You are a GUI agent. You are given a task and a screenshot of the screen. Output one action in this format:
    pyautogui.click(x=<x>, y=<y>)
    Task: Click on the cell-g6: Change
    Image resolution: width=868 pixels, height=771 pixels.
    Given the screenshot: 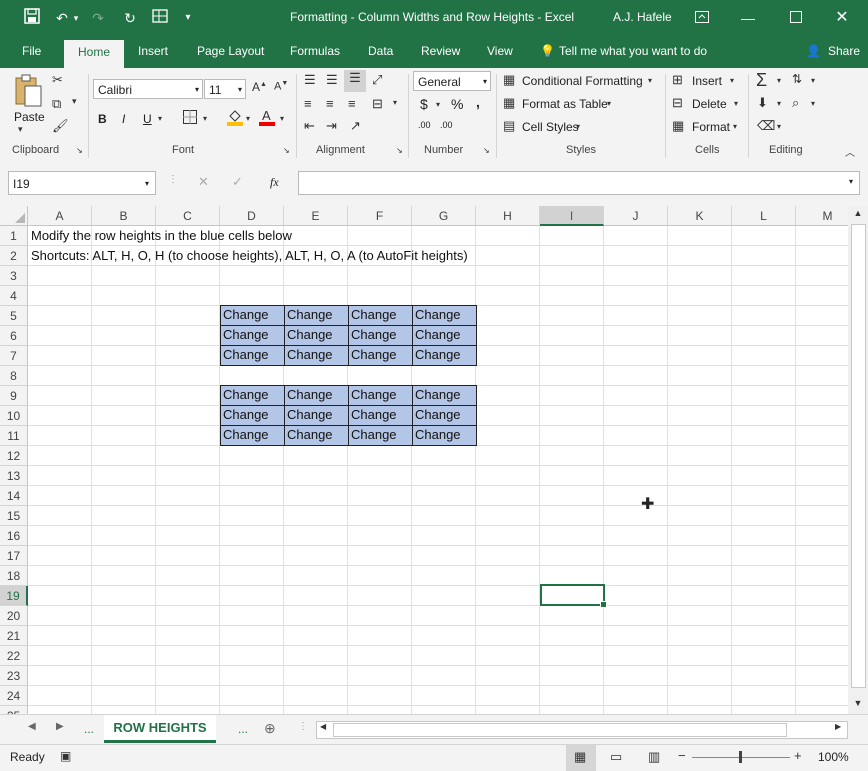 What is the action you would take?
    pyautogui.click(x=444, y=335)
    